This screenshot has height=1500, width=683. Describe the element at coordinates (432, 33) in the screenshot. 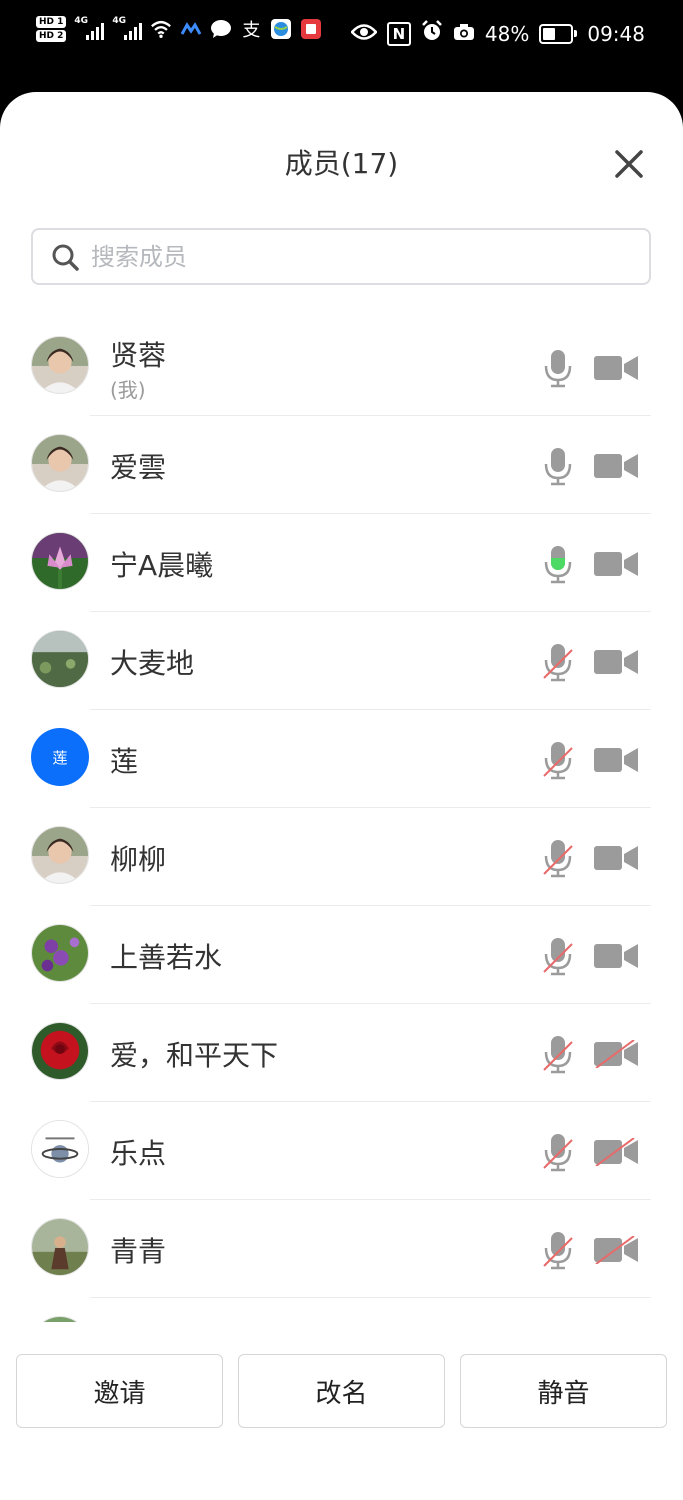

I see `alarm-icon` at that location.